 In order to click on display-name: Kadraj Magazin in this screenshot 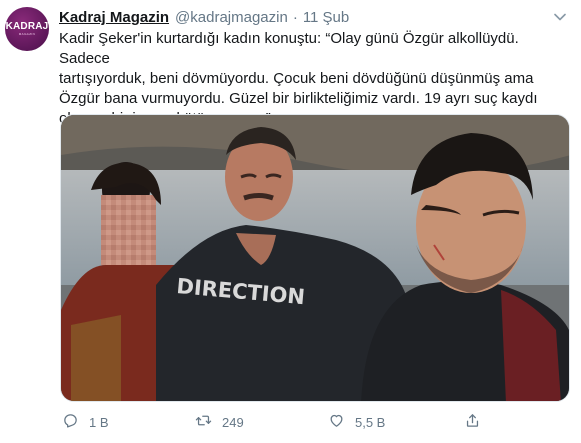, I will do `click(114, 17)`.